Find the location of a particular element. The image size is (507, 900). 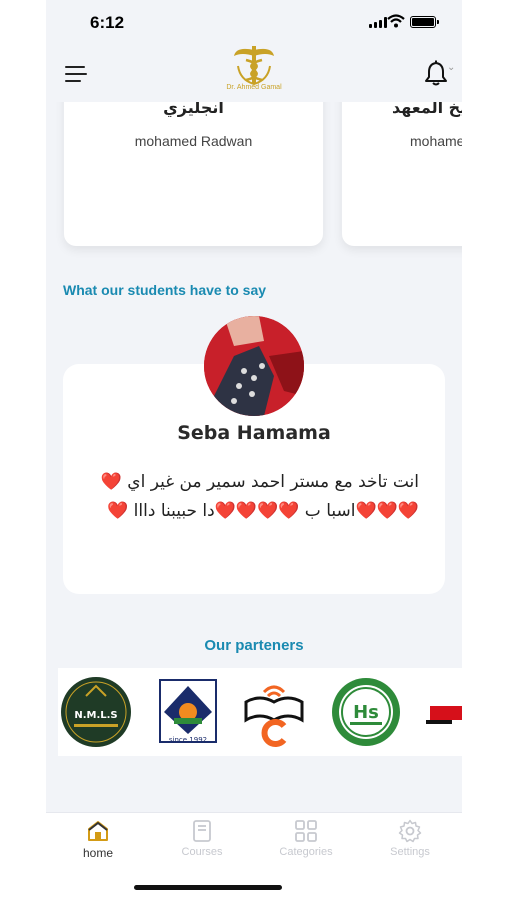

avatar is located at coordinates (254, 366).